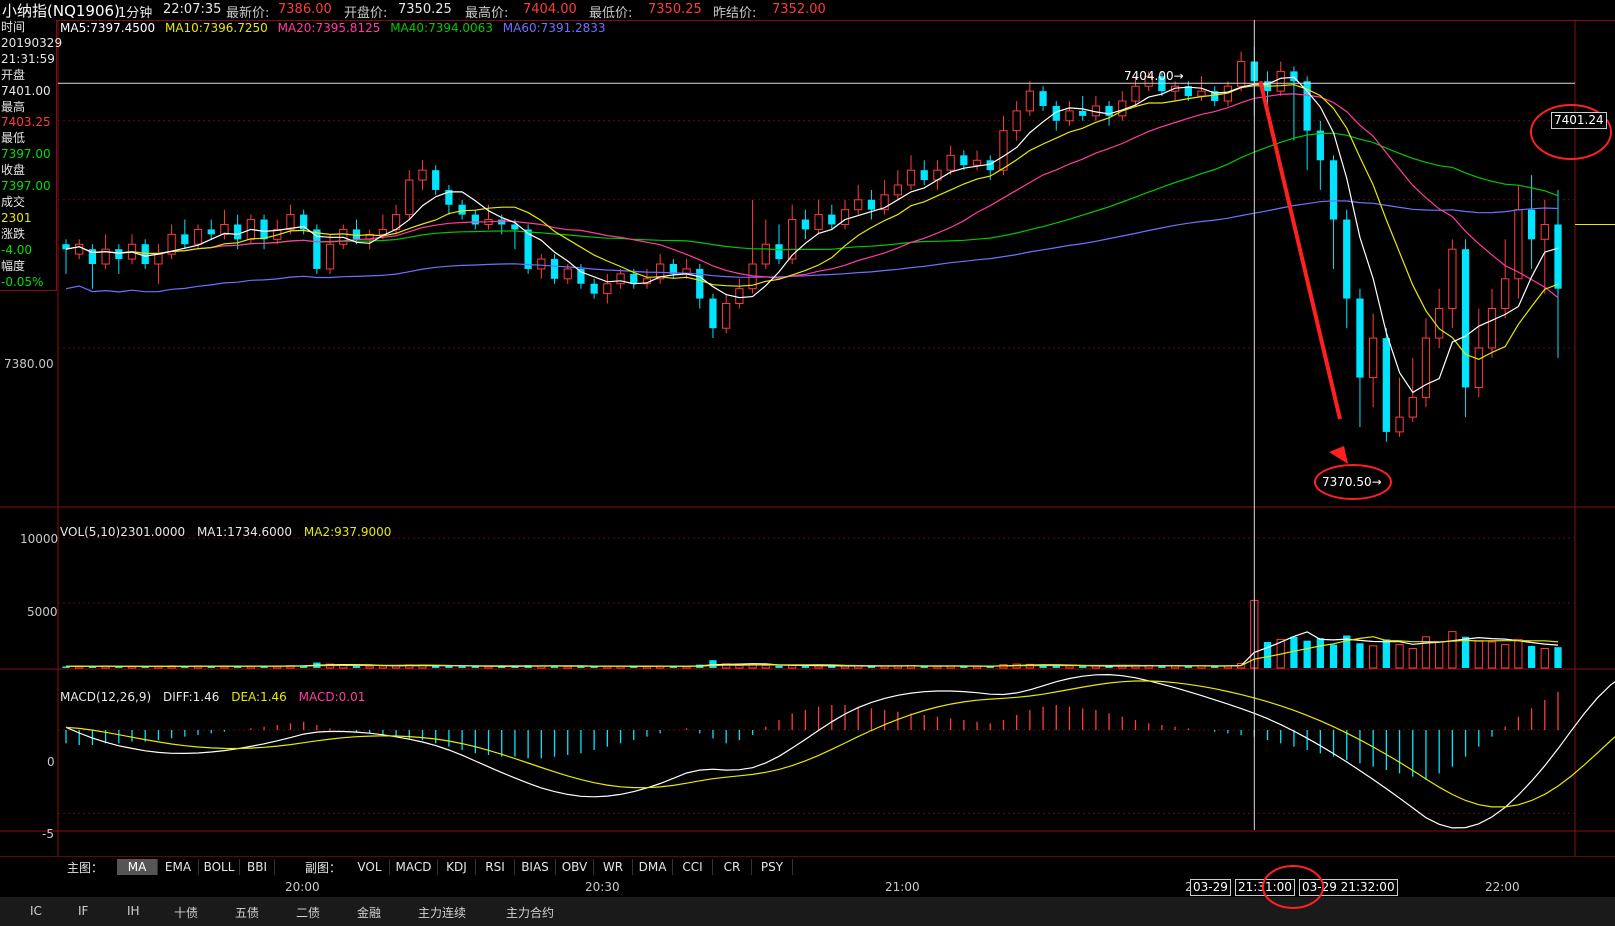 Image resolution: width=1615 pixels, height=926 pixels. Describe the element at coordinates (186, 912) in the screenshot. I see `contract-10y-bond: 十债` at that location.